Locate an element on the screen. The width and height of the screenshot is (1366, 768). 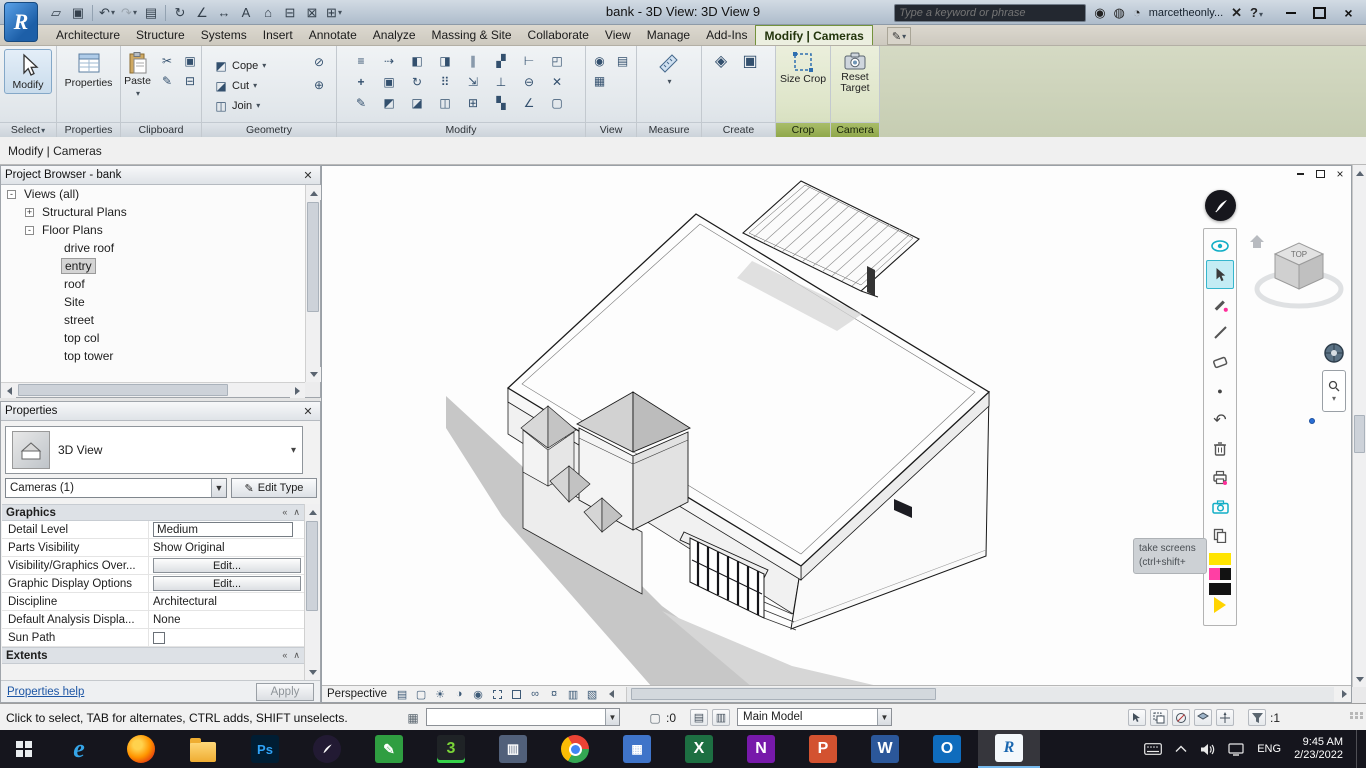
expander-icon: - is located at coordinates (29, 230).